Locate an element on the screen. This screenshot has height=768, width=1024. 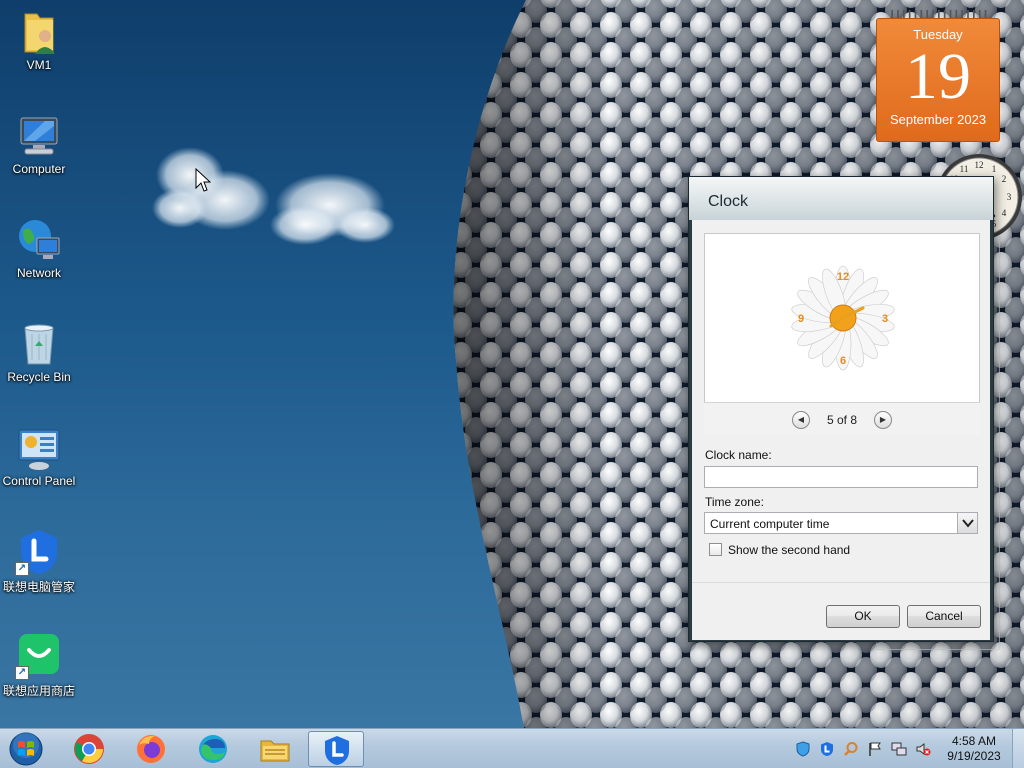
desktop-icon-computer: Computer is located at coordinates (39, 144).